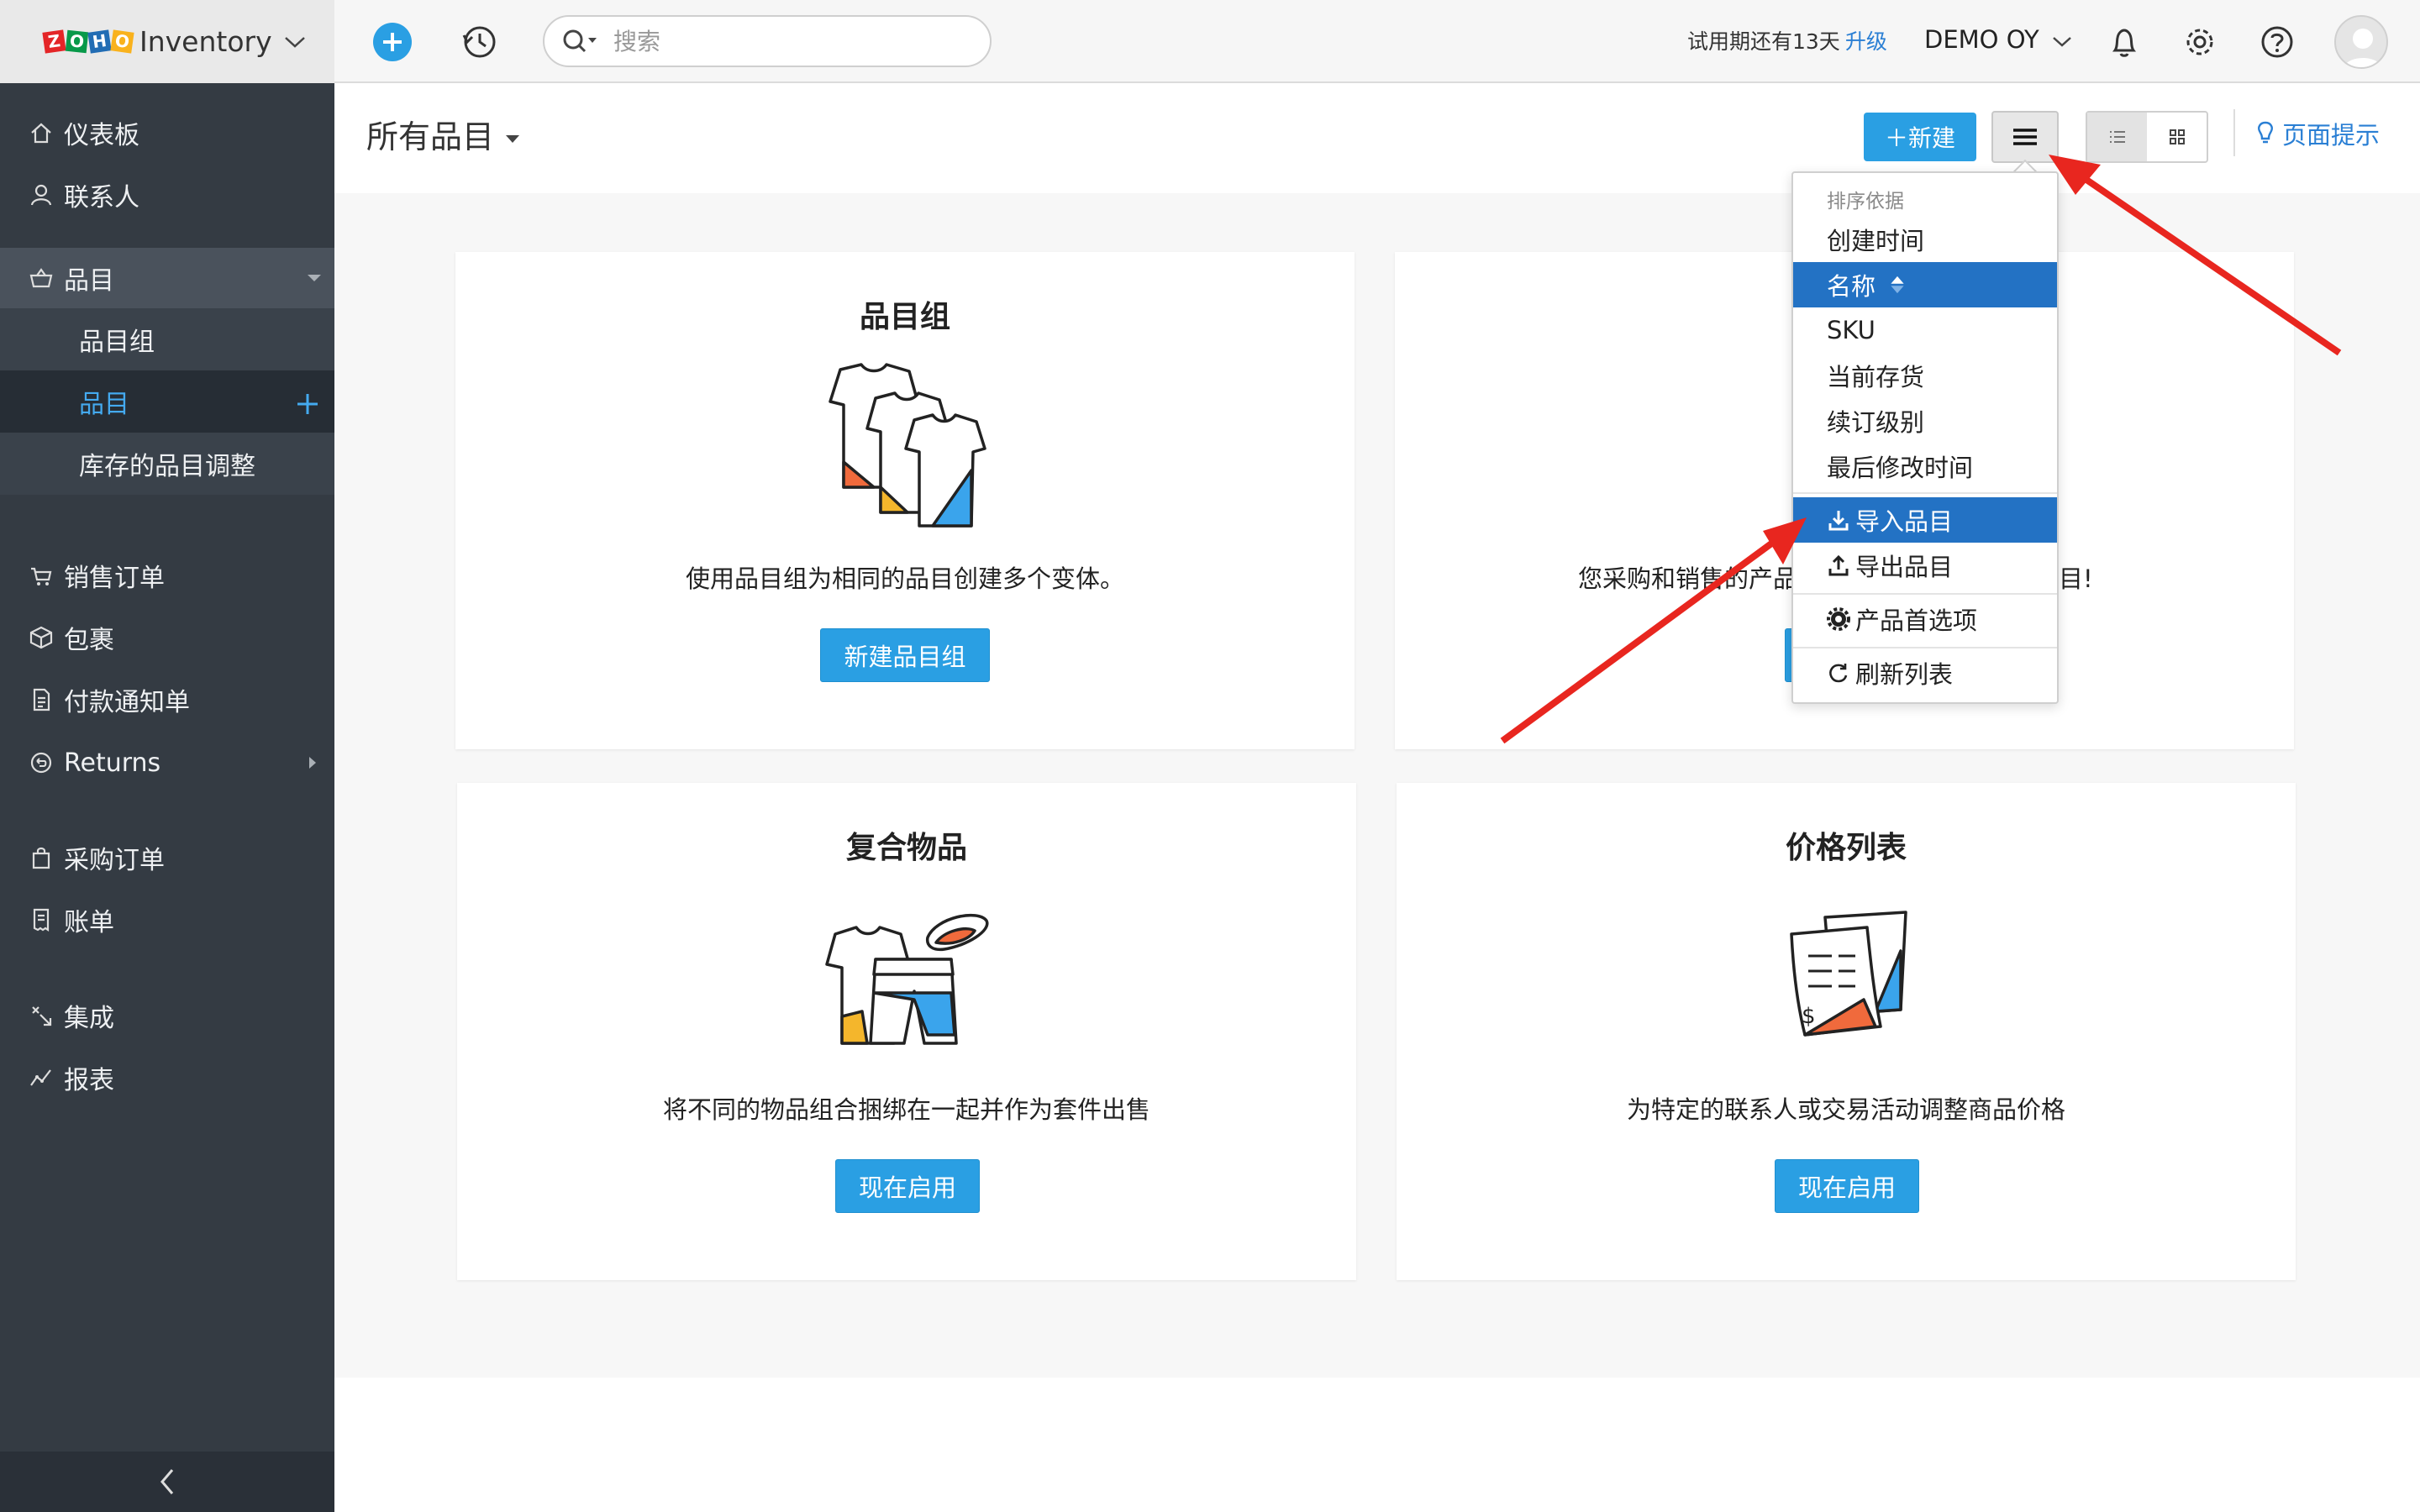 The image size is (2420, 1512). Describe the element at coordinates (206, 41) in the screenshot. I see `app-name: Inventory` at that location.